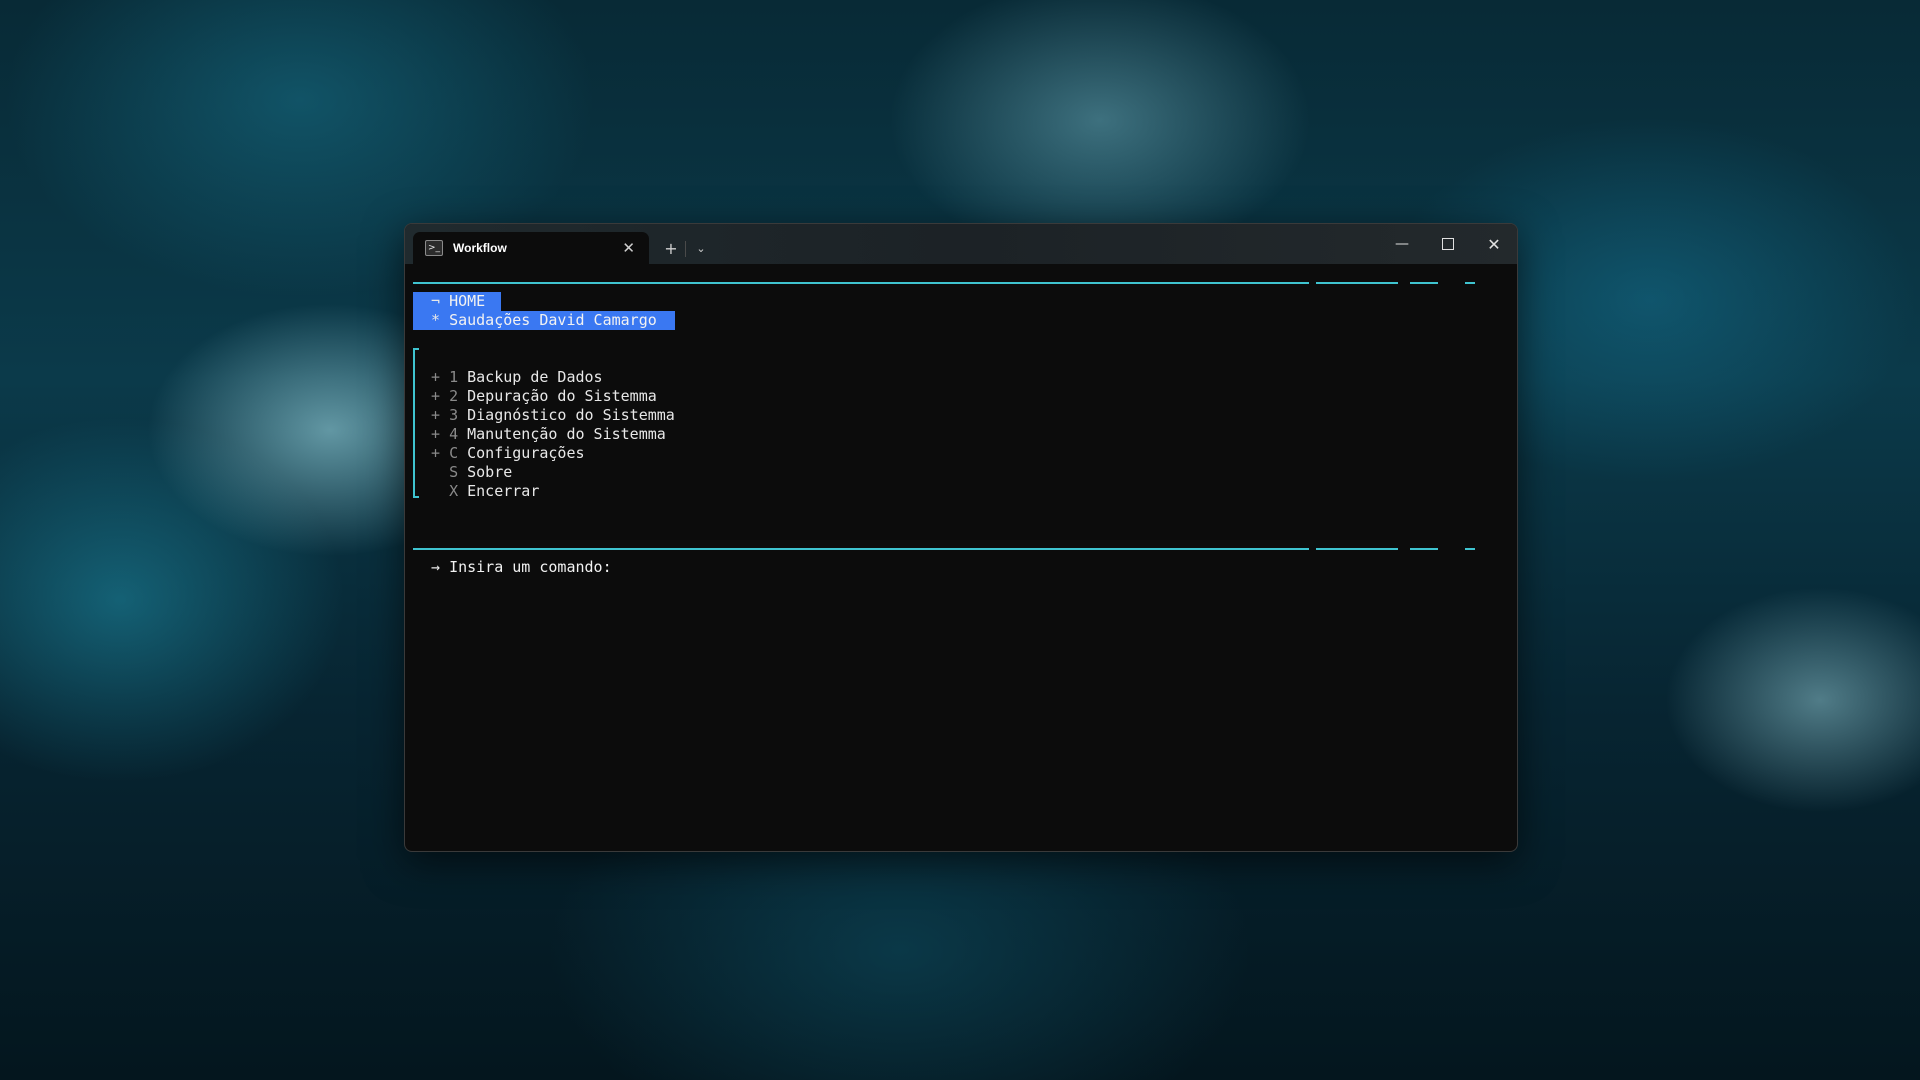 The image size is (1920, 1080). What do you see at coordinates (1402, 244) in the screenshot?
I see `minimize-button: —` at bounding box center [1402, 244].